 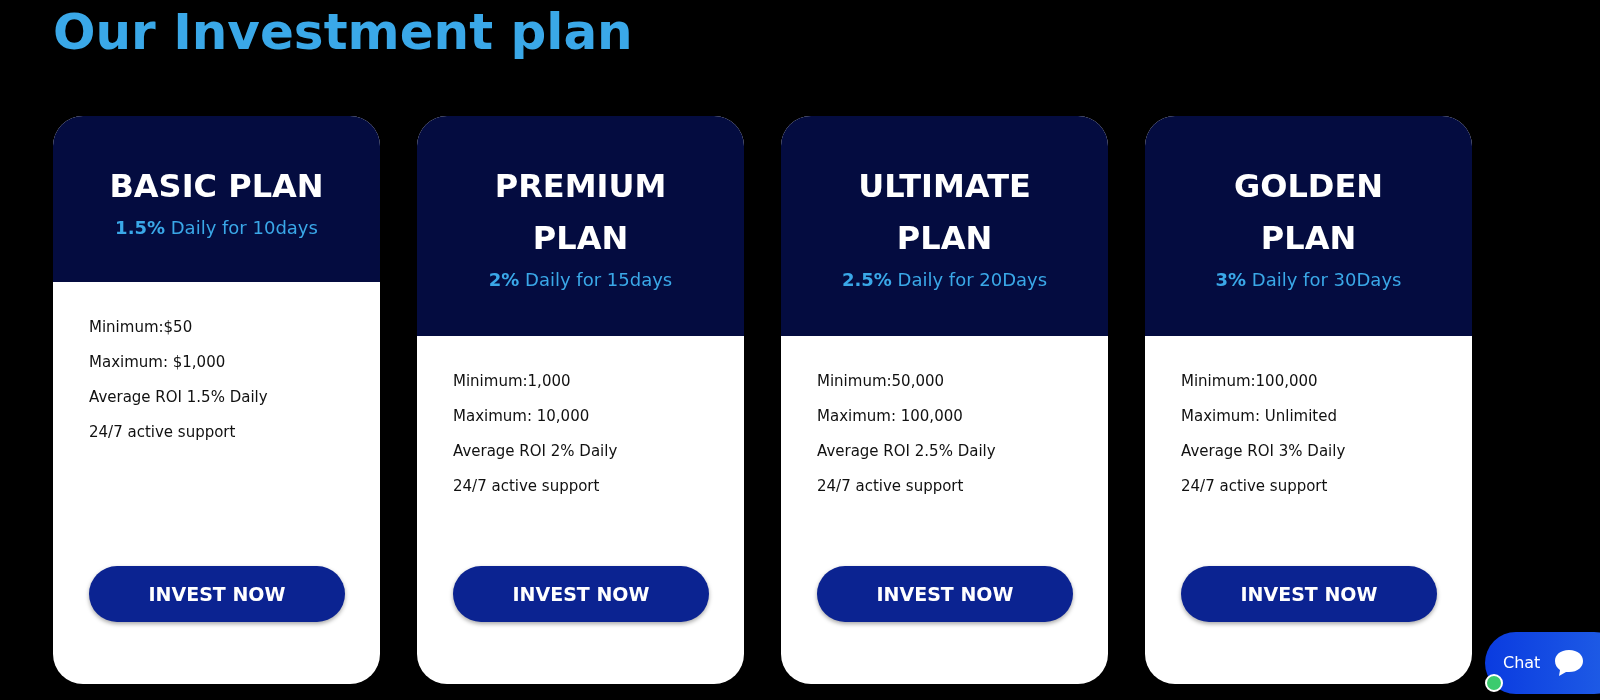 What do you see at coordinates (1308, 212) in the screenshot?
I see `plan-title: GOLDEN PLAN` at bounding box center [1308, 212].